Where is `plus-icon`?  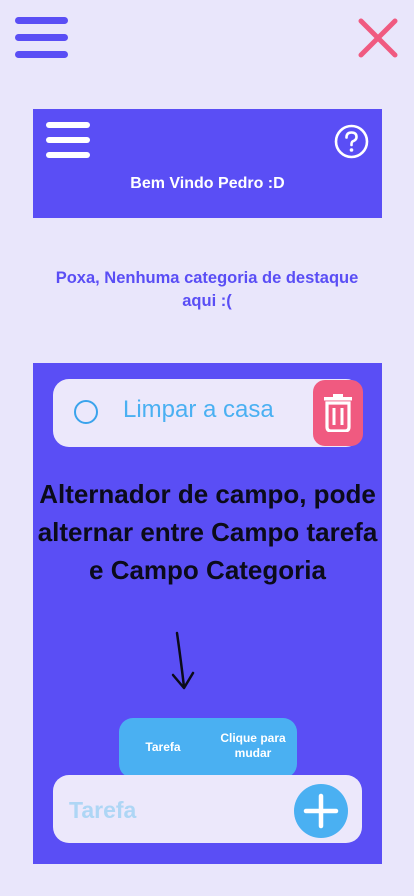 plus-icon is located at coordinates (321, 811).